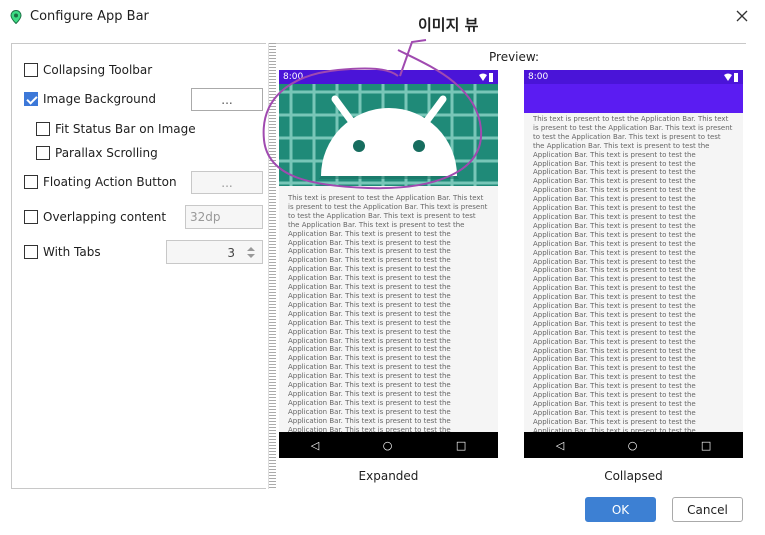  I want to click on tab-count-spinner: 3, so click(214, 252).